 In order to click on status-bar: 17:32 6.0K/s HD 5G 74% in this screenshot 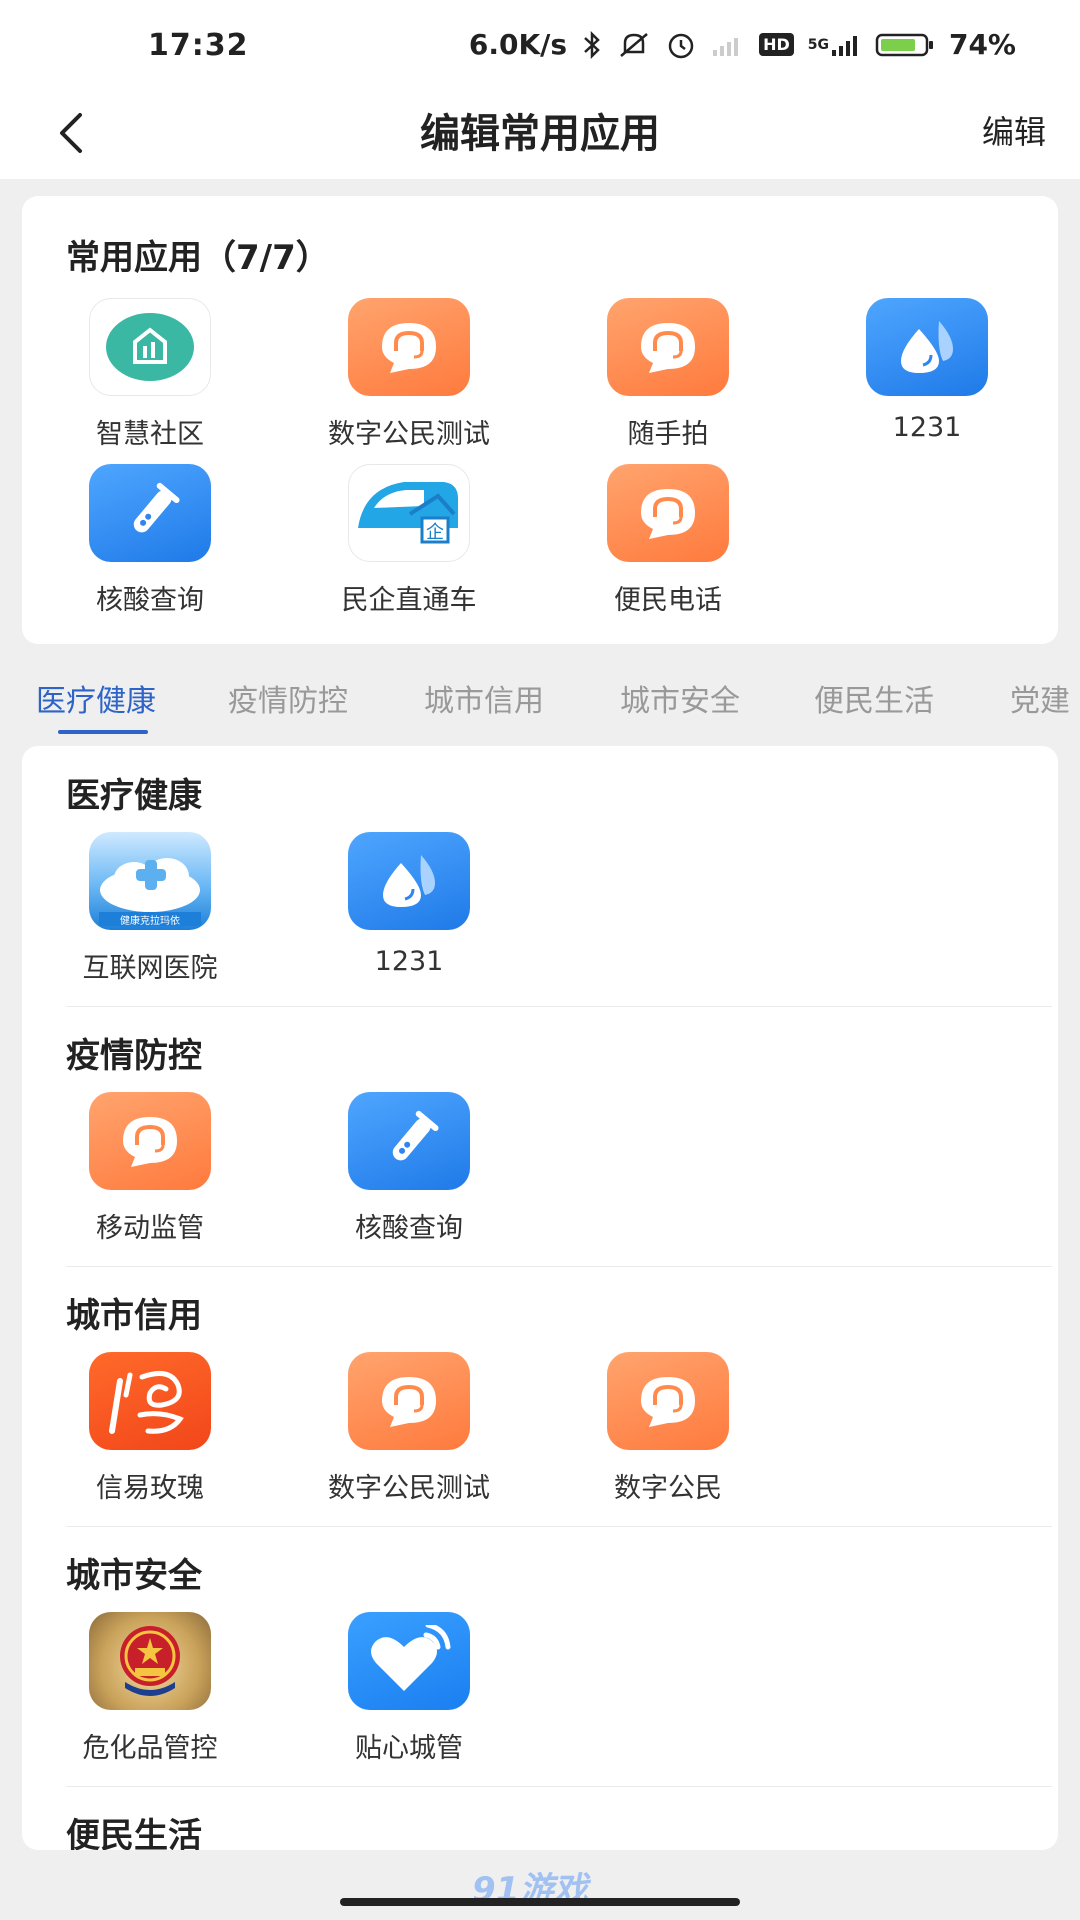, I will do `click(540, 47)`.